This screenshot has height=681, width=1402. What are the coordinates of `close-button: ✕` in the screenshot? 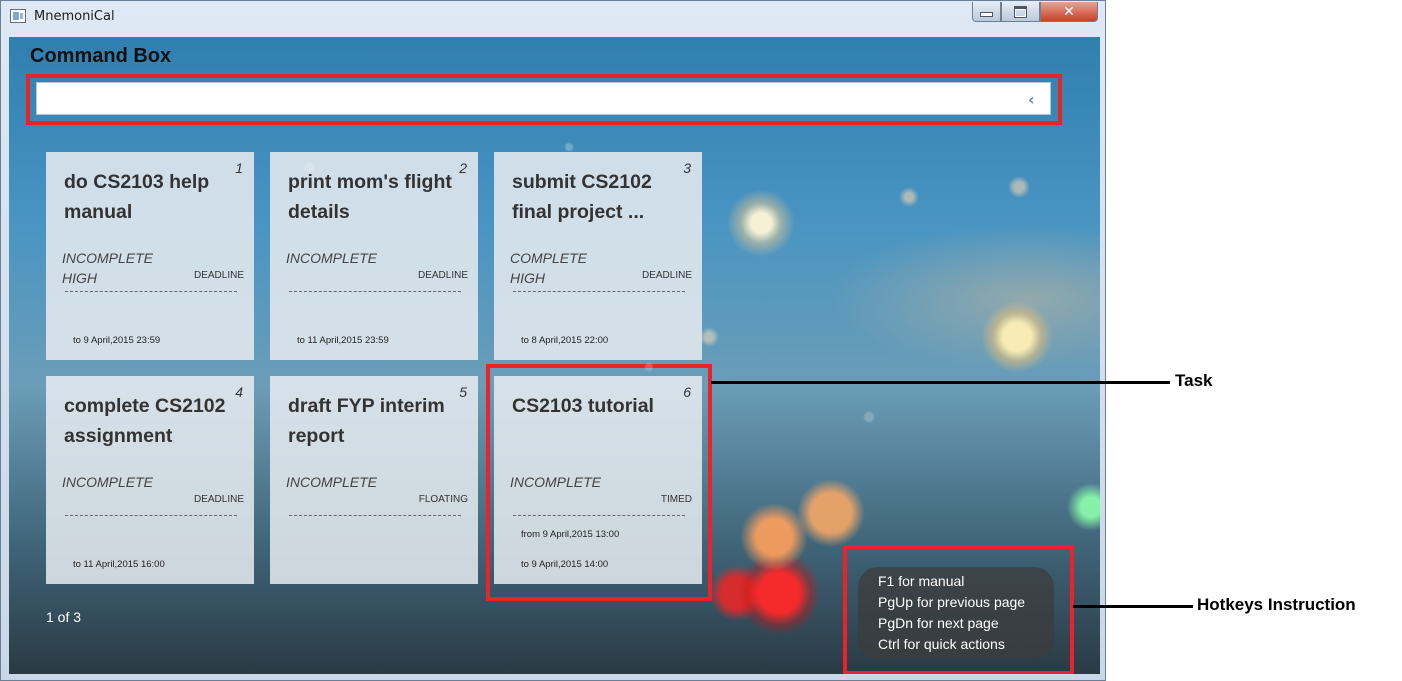 It's located at (1069, 12).